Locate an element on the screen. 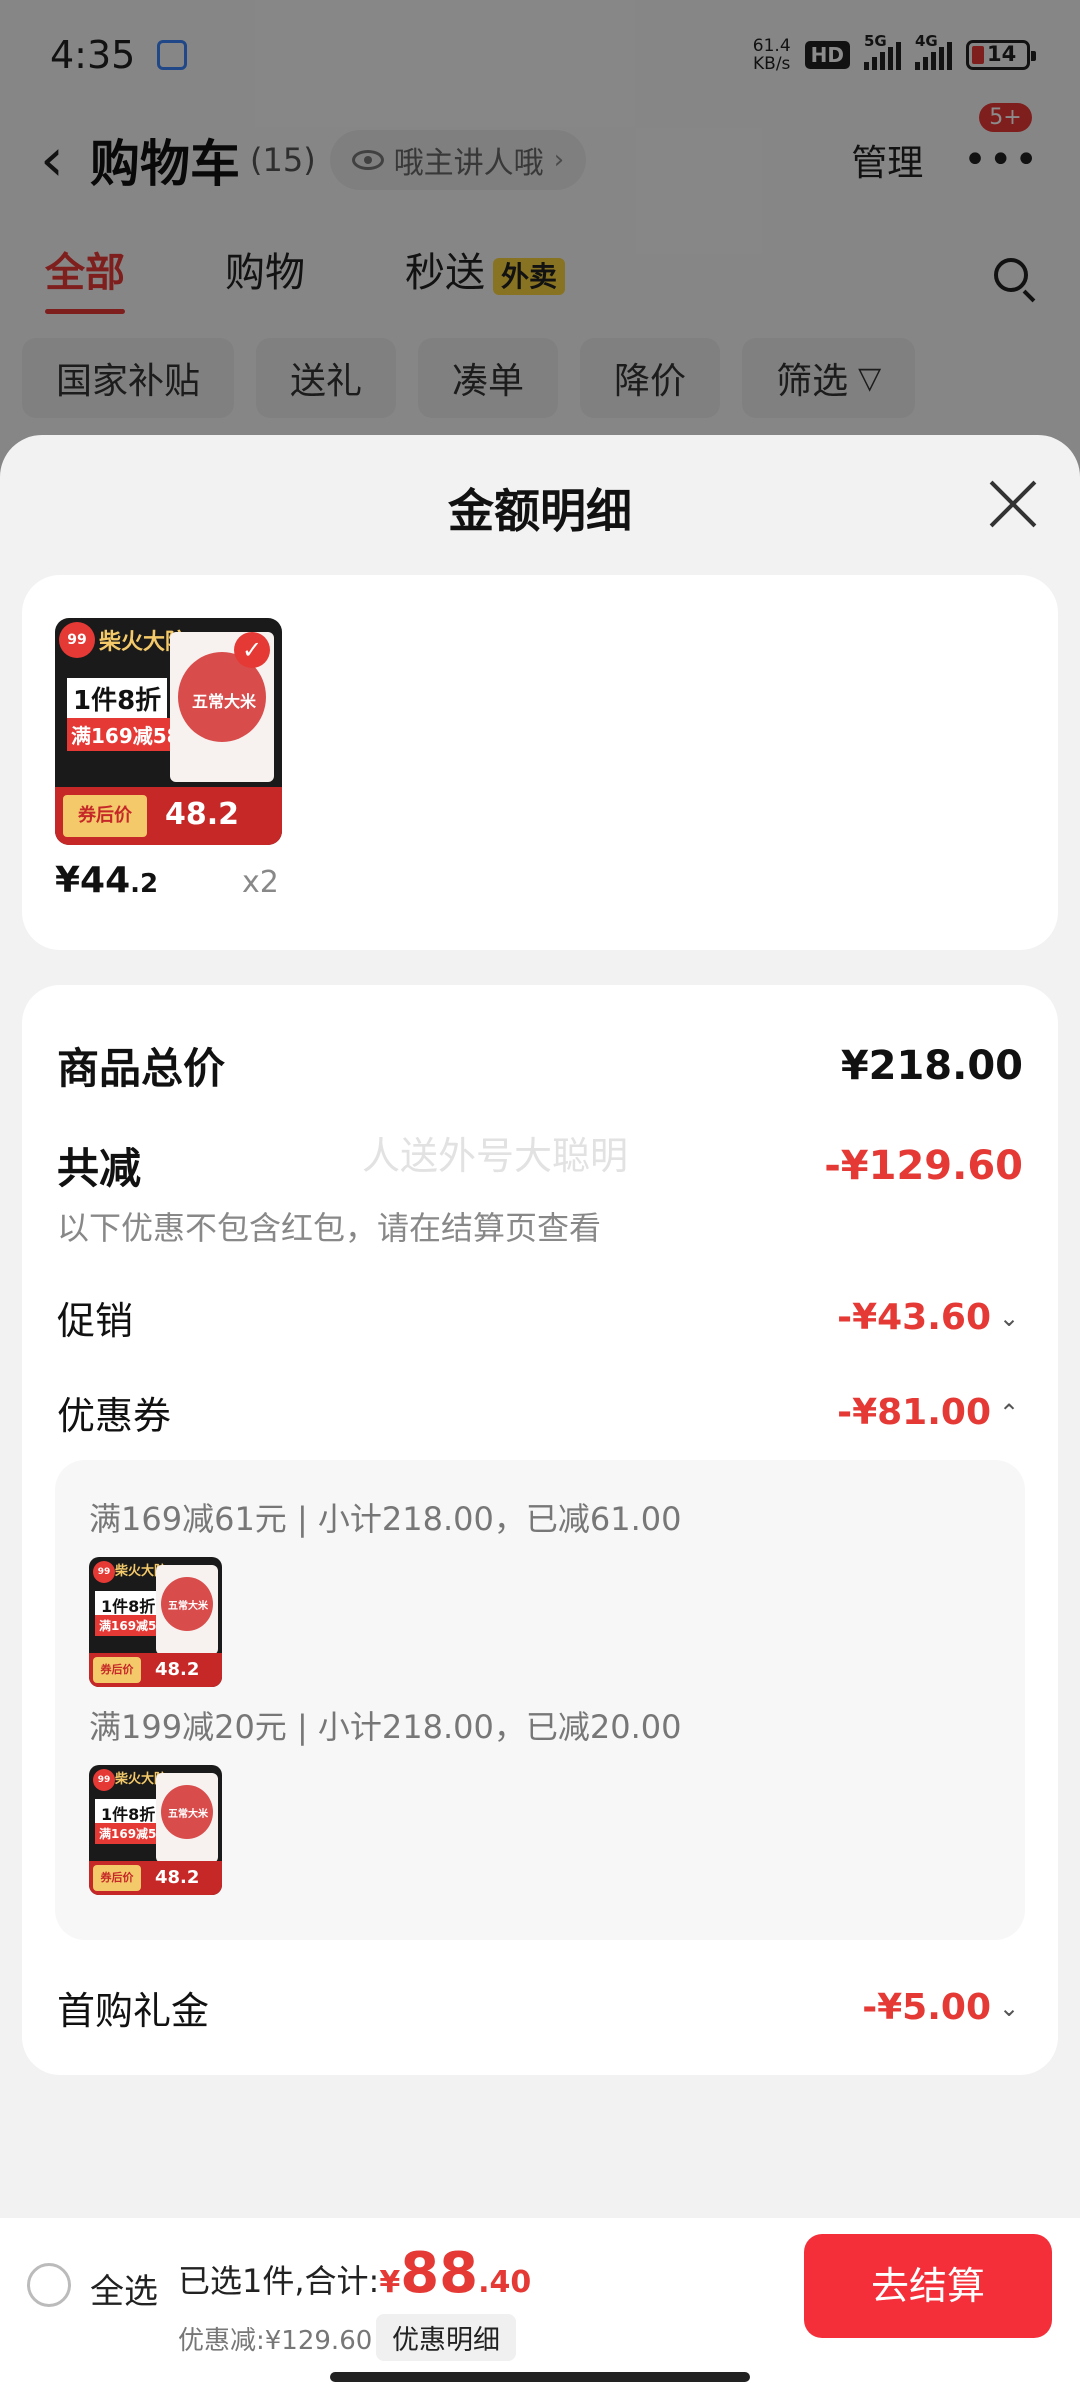  close-icon is located at coordinates (1013, 504).